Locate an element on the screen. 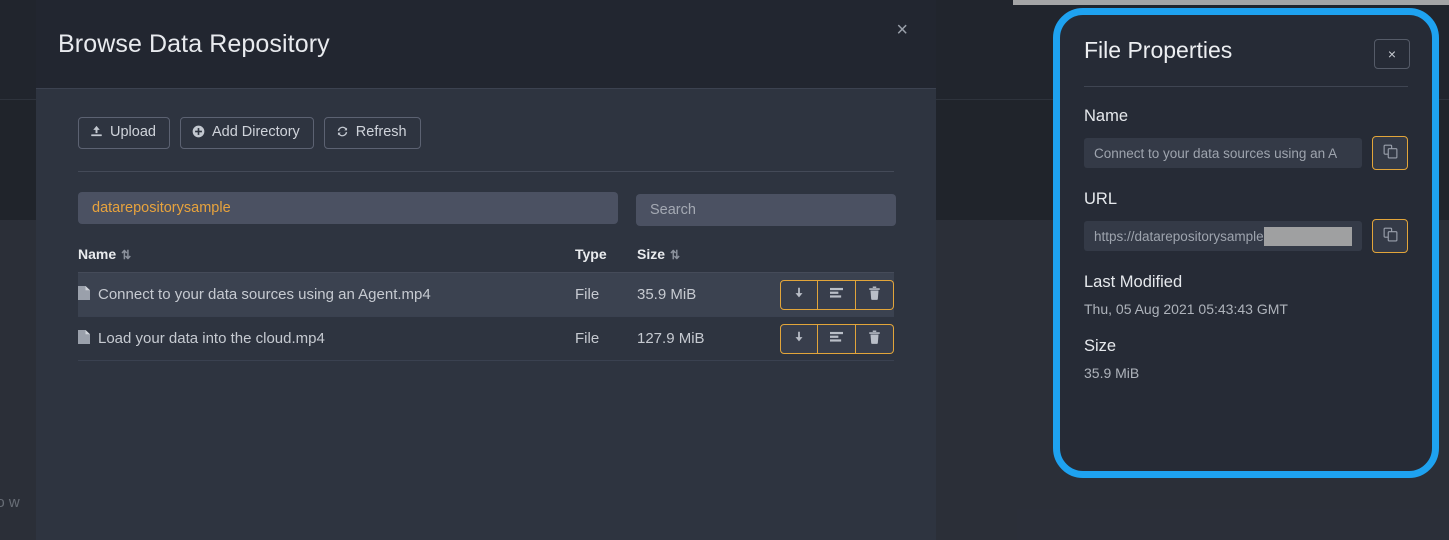 This screenshot has width=1449, height=540. file-size-cell: 35.9 MiB is located at coordinates (697, 294).